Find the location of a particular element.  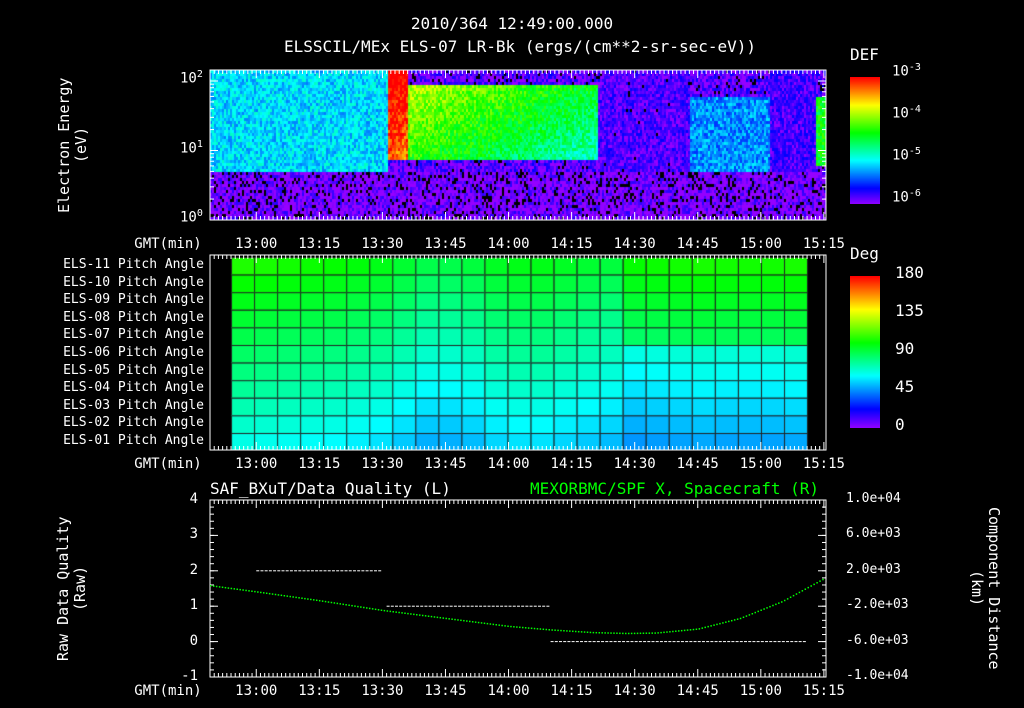

deg-colorbar-tick: 90 is located at coordinates (905, 348).